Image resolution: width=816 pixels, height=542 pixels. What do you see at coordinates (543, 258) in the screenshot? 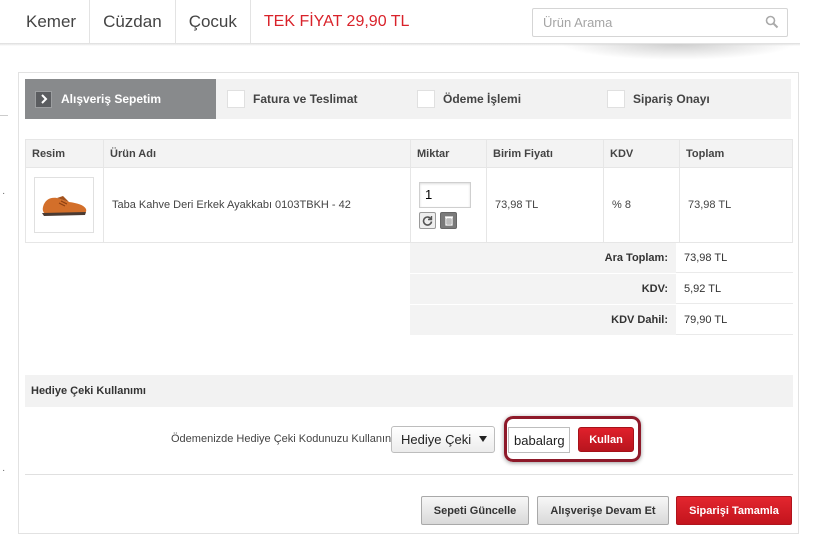
I see `subtotal-label: Ara Toplam:` at bounding box center [543, 258].